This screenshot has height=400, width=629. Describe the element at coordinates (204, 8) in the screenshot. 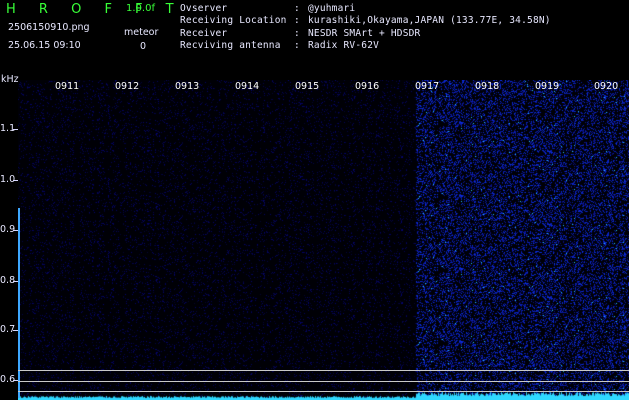

I see `observer-label: Ovserver` at that location.